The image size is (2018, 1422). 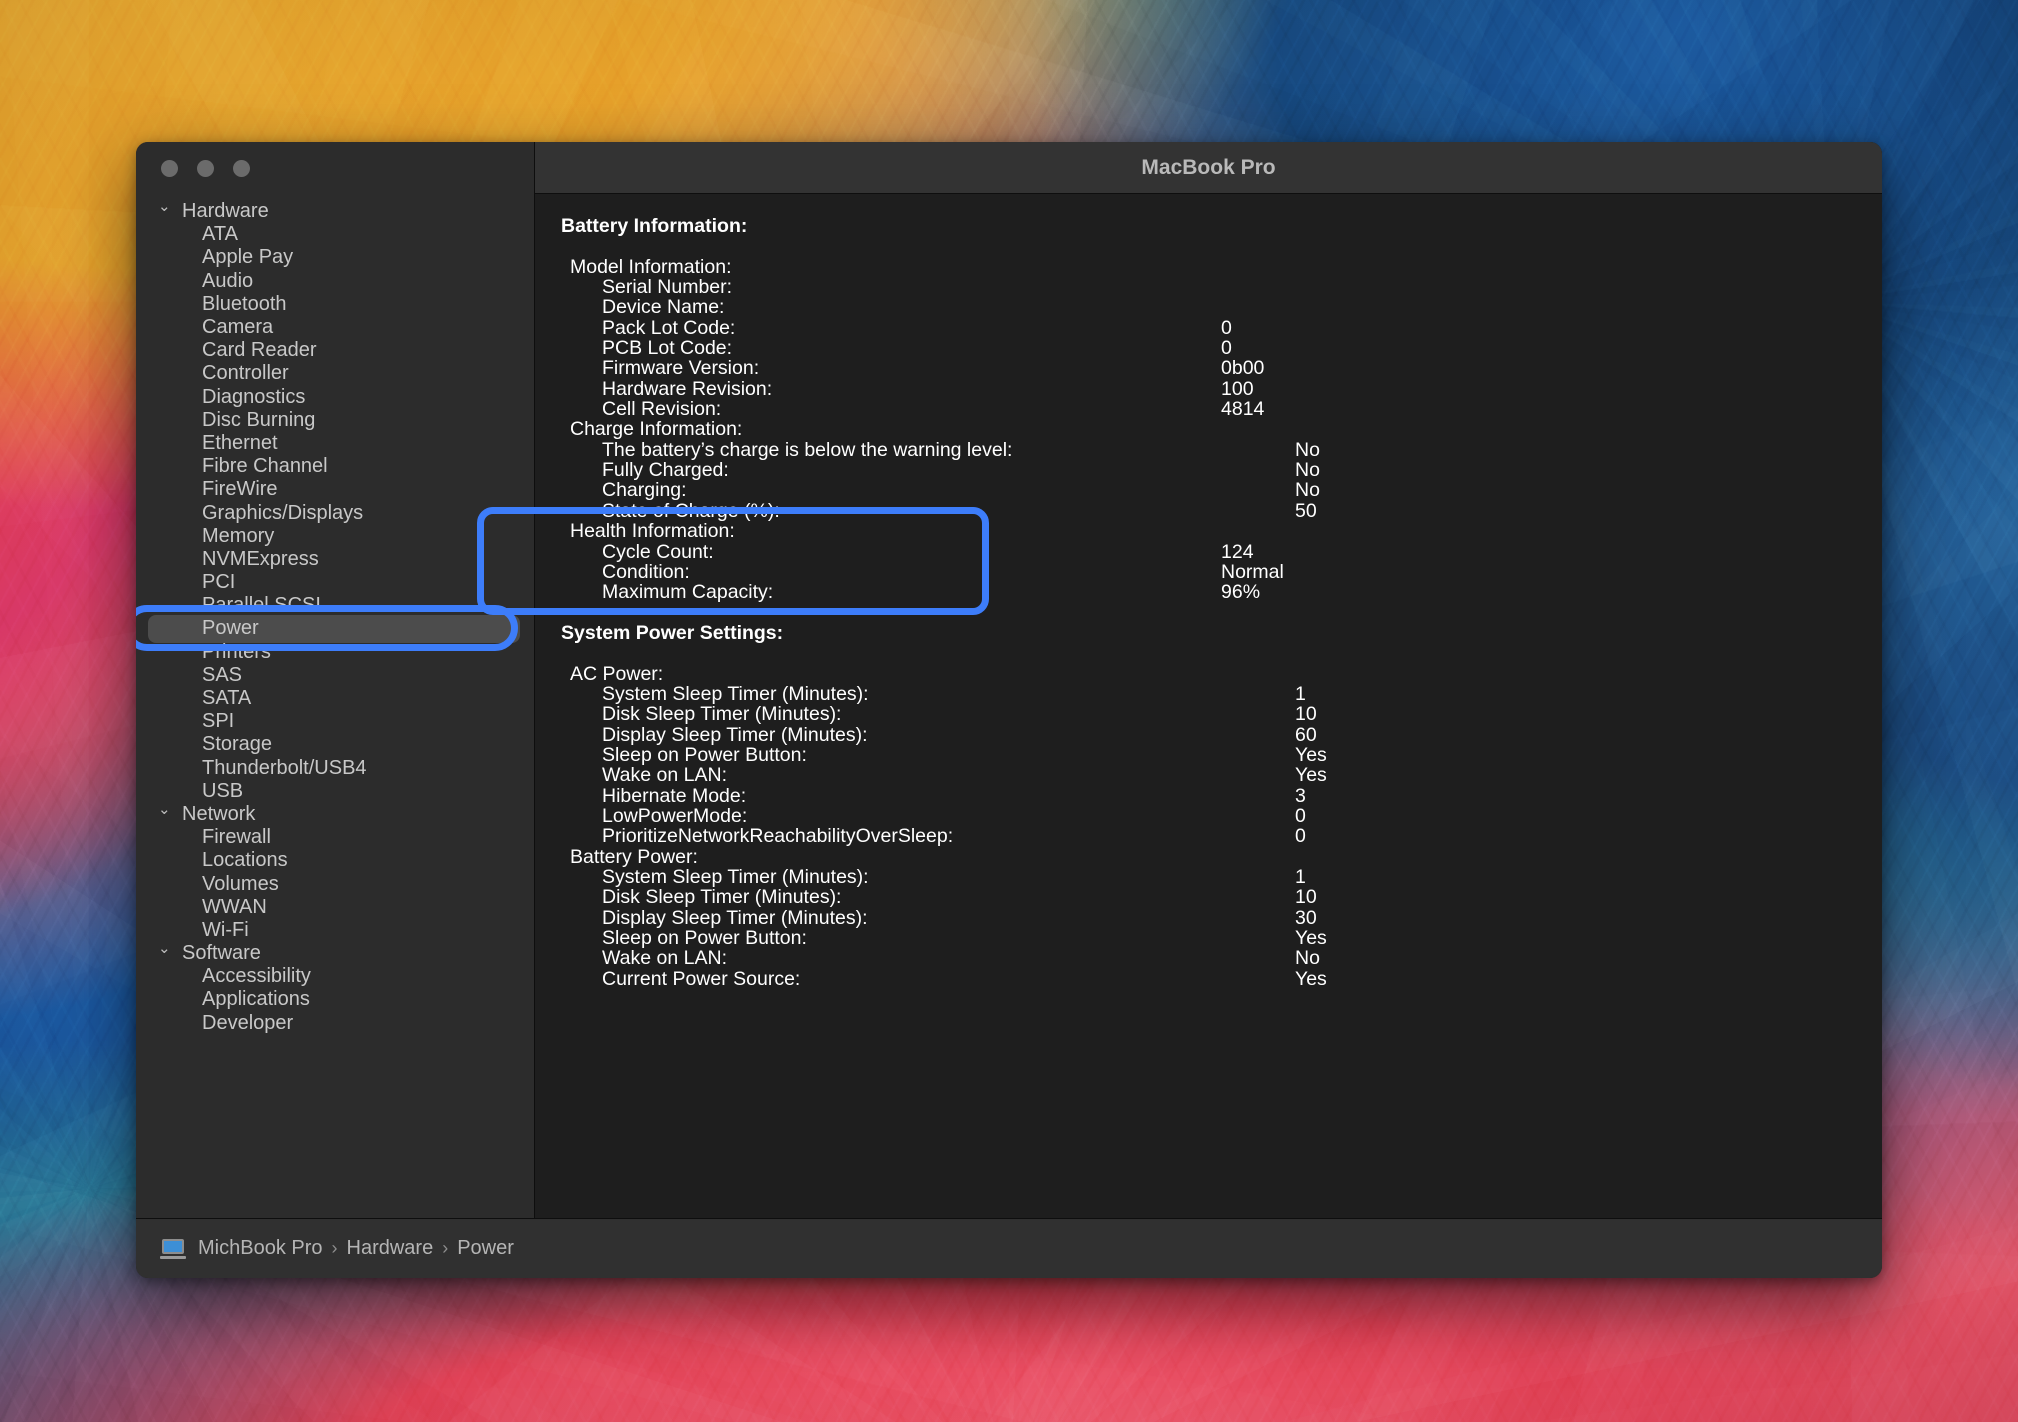 I want to click on report-row-key: Fully Charged:, so click(x=665, y=470).